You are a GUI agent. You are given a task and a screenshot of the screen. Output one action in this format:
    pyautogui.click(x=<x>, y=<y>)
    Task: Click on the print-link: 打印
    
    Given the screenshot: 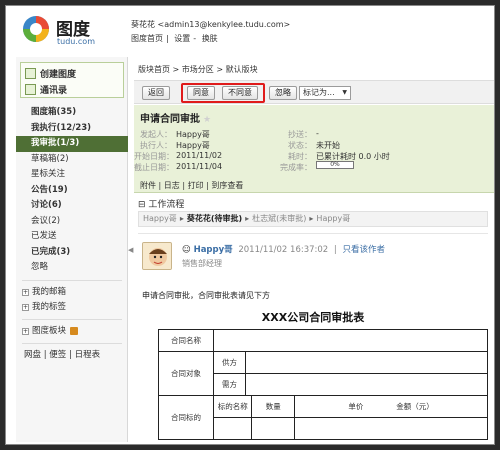 What is the action you would take?
    pyautogui.click(x=196, y=185)
    